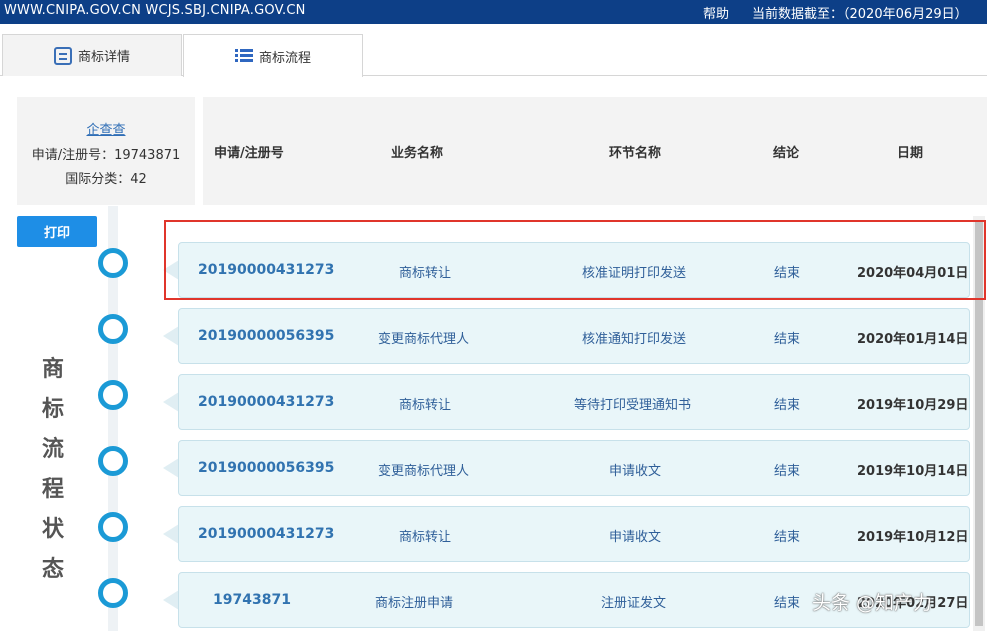 This screenshot has width=987, height=631. Describe the element at coordinates (249, 153) in the screenshot. I see `header-reg-no: 申请/注册号` at that location.